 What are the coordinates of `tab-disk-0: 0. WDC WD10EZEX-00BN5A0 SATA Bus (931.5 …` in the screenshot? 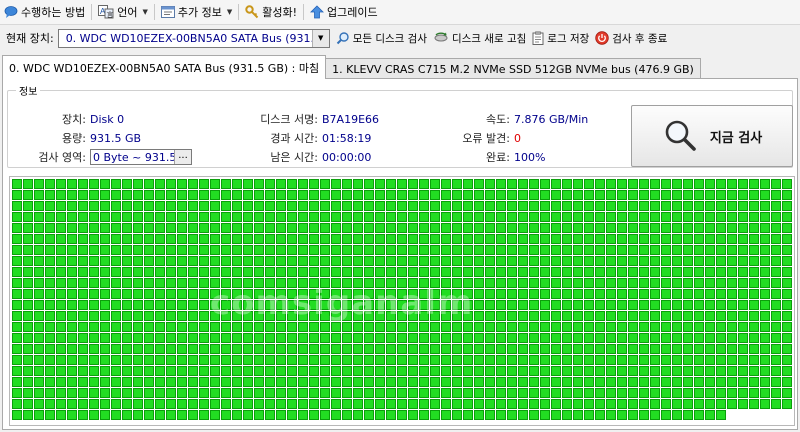 It's located at (164, 67).